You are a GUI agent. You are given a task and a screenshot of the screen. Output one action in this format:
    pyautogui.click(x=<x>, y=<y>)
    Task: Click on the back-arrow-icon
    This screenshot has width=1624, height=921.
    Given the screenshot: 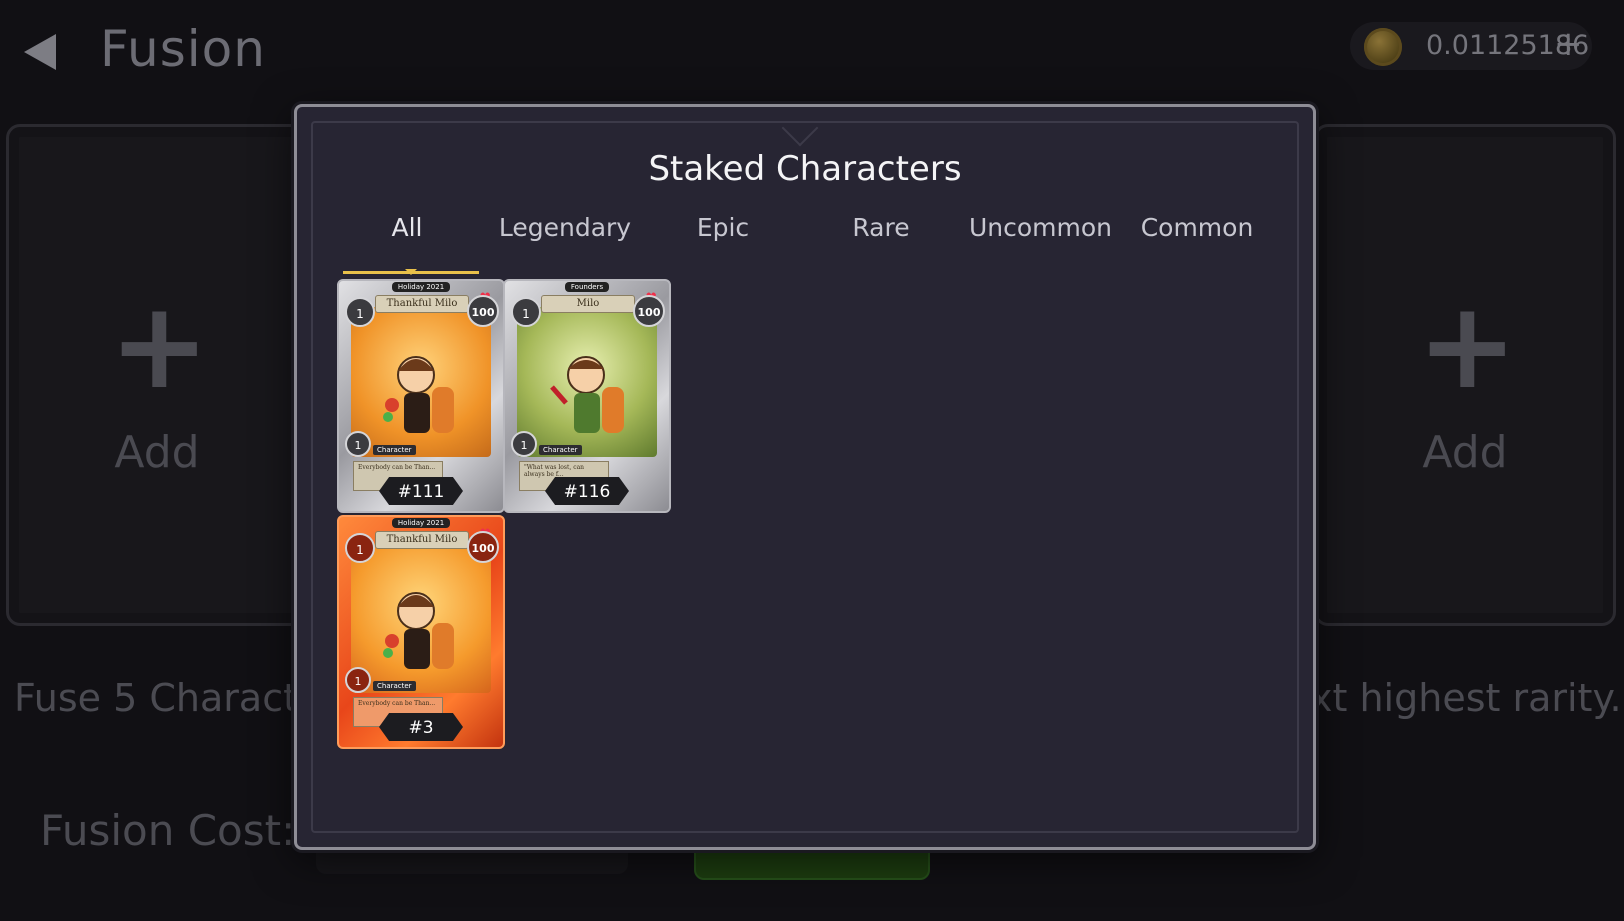 What is the action you would take?
    pyautogui.click(x=40, y=52)
    